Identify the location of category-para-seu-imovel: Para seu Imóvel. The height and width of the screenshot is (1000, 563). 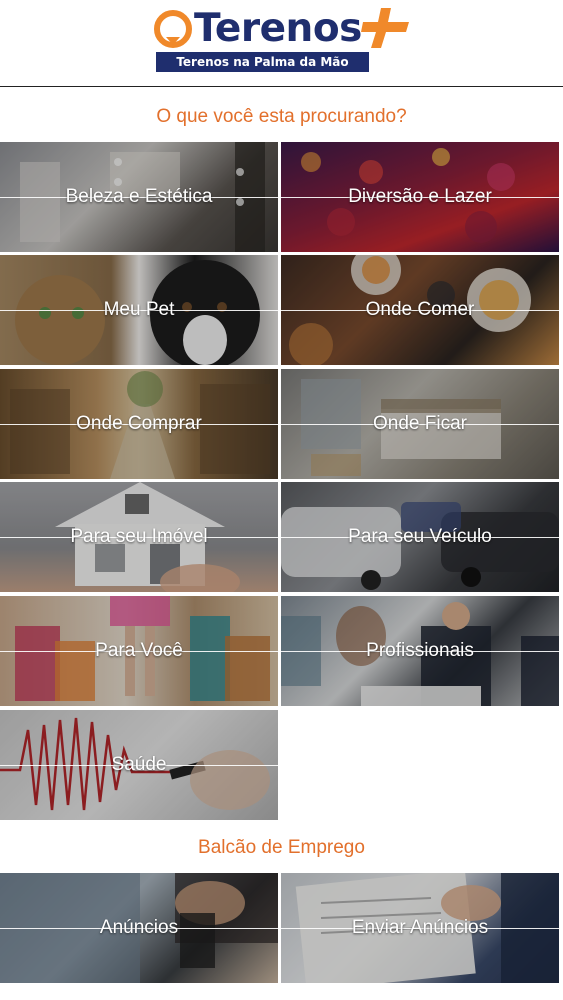
(139, 537).